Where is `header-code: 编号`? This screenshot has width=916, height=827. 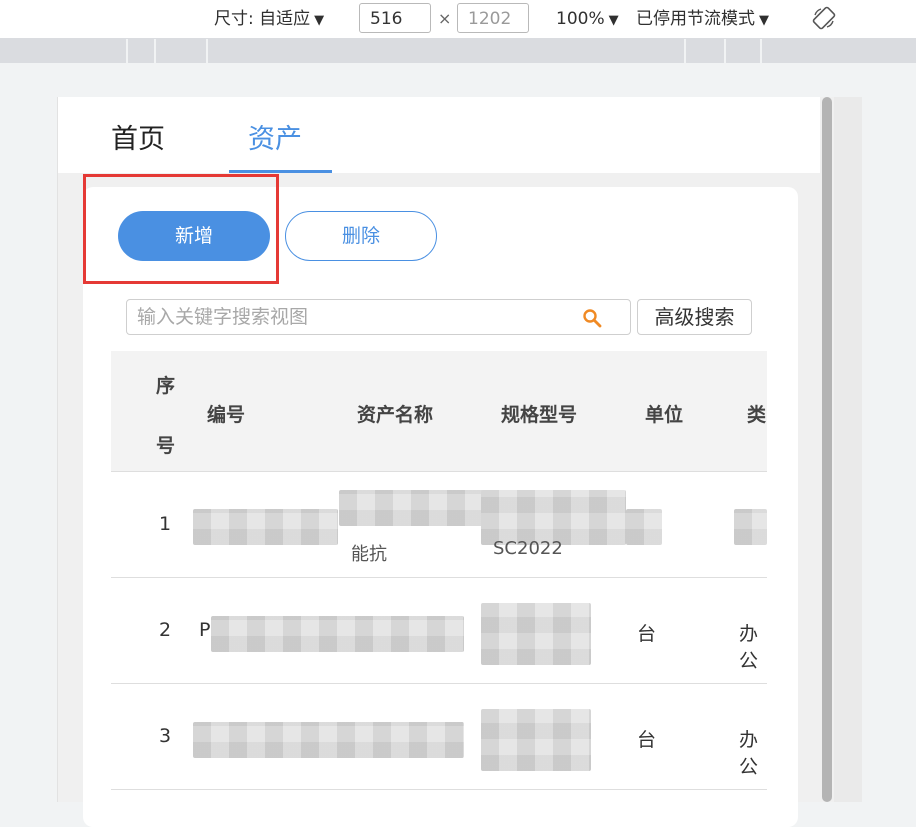
header-code: 编号 is located at coordinates (226, 415).